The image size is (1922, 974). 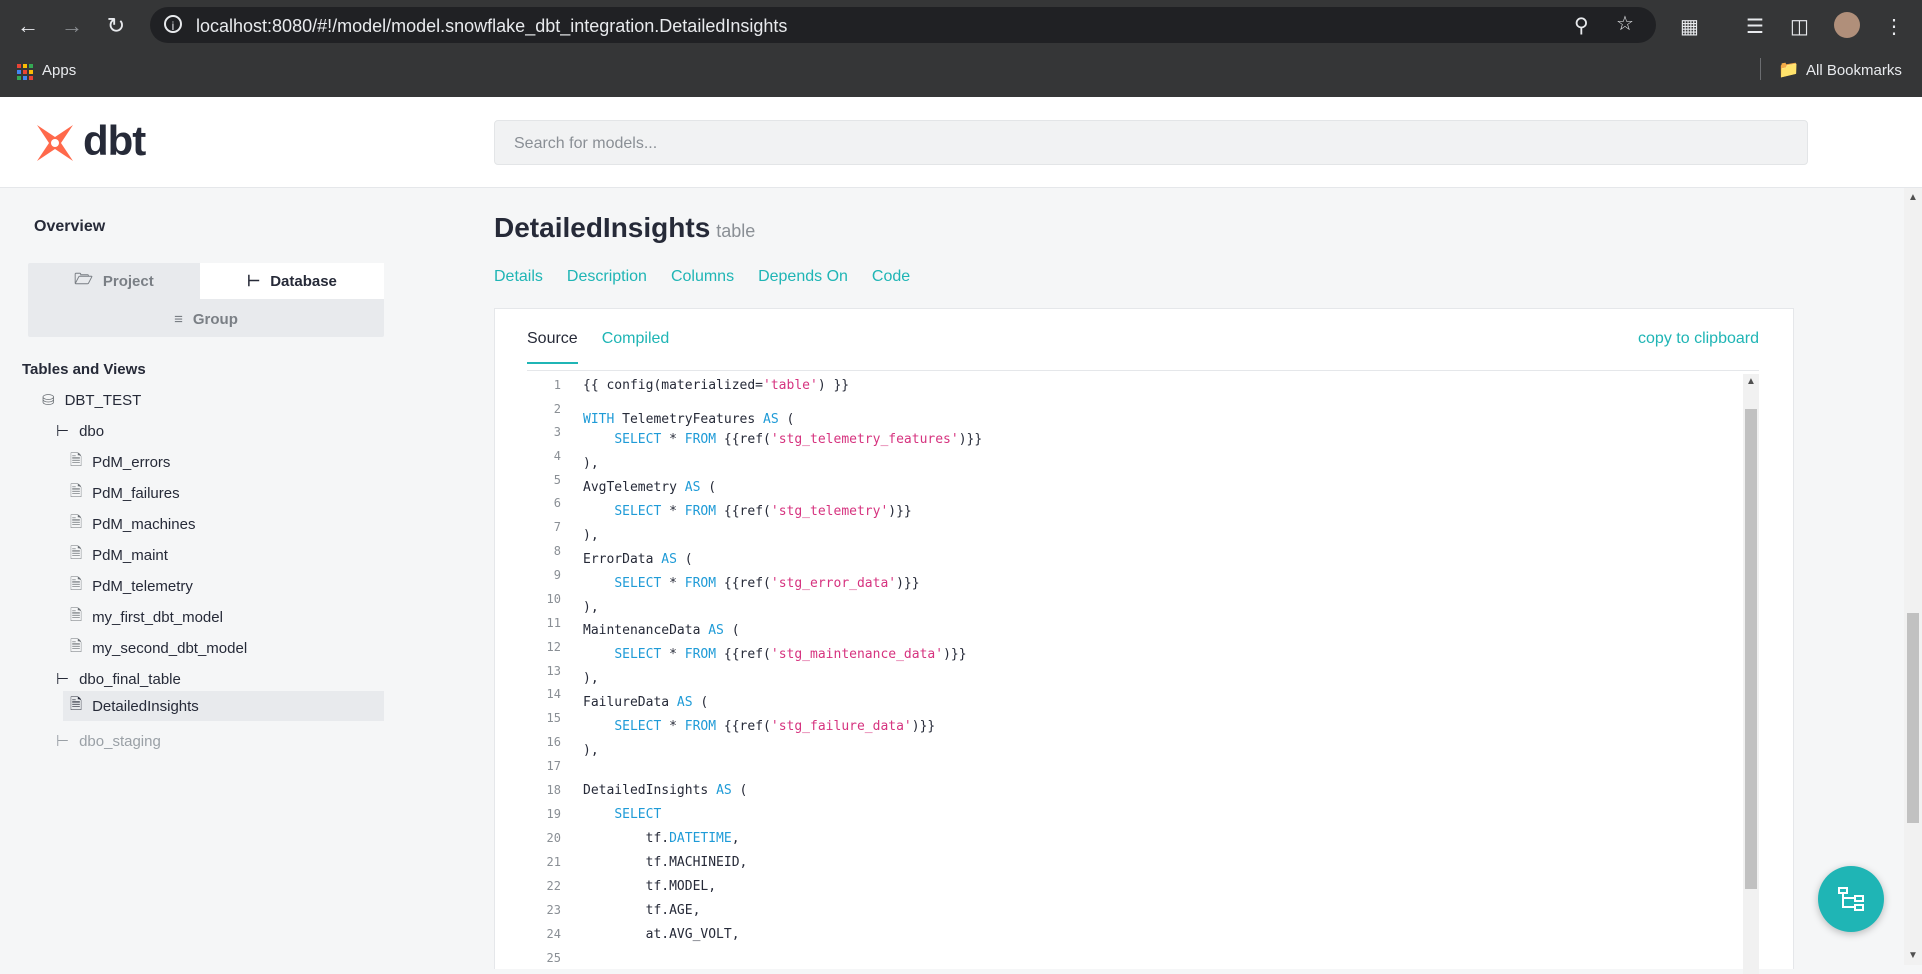 I want to click on tree-item-model: 🗎 my_second_dbt_model, so click(x=158, y=648).